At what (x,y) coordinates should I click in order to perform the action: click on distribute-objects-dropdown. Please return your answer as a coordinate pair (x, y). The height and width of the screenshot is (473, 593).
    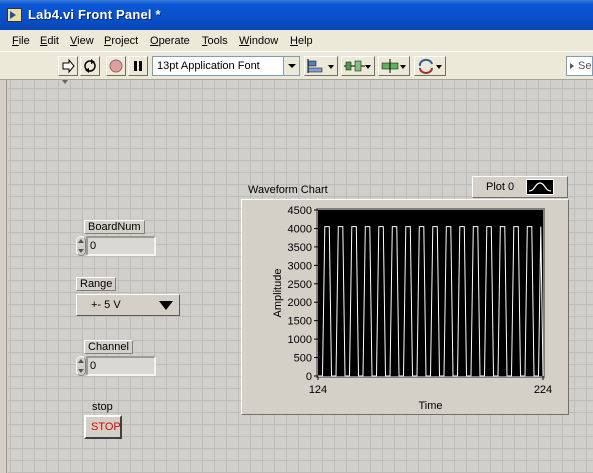
    Looking at the image, I should click on (358, 66).